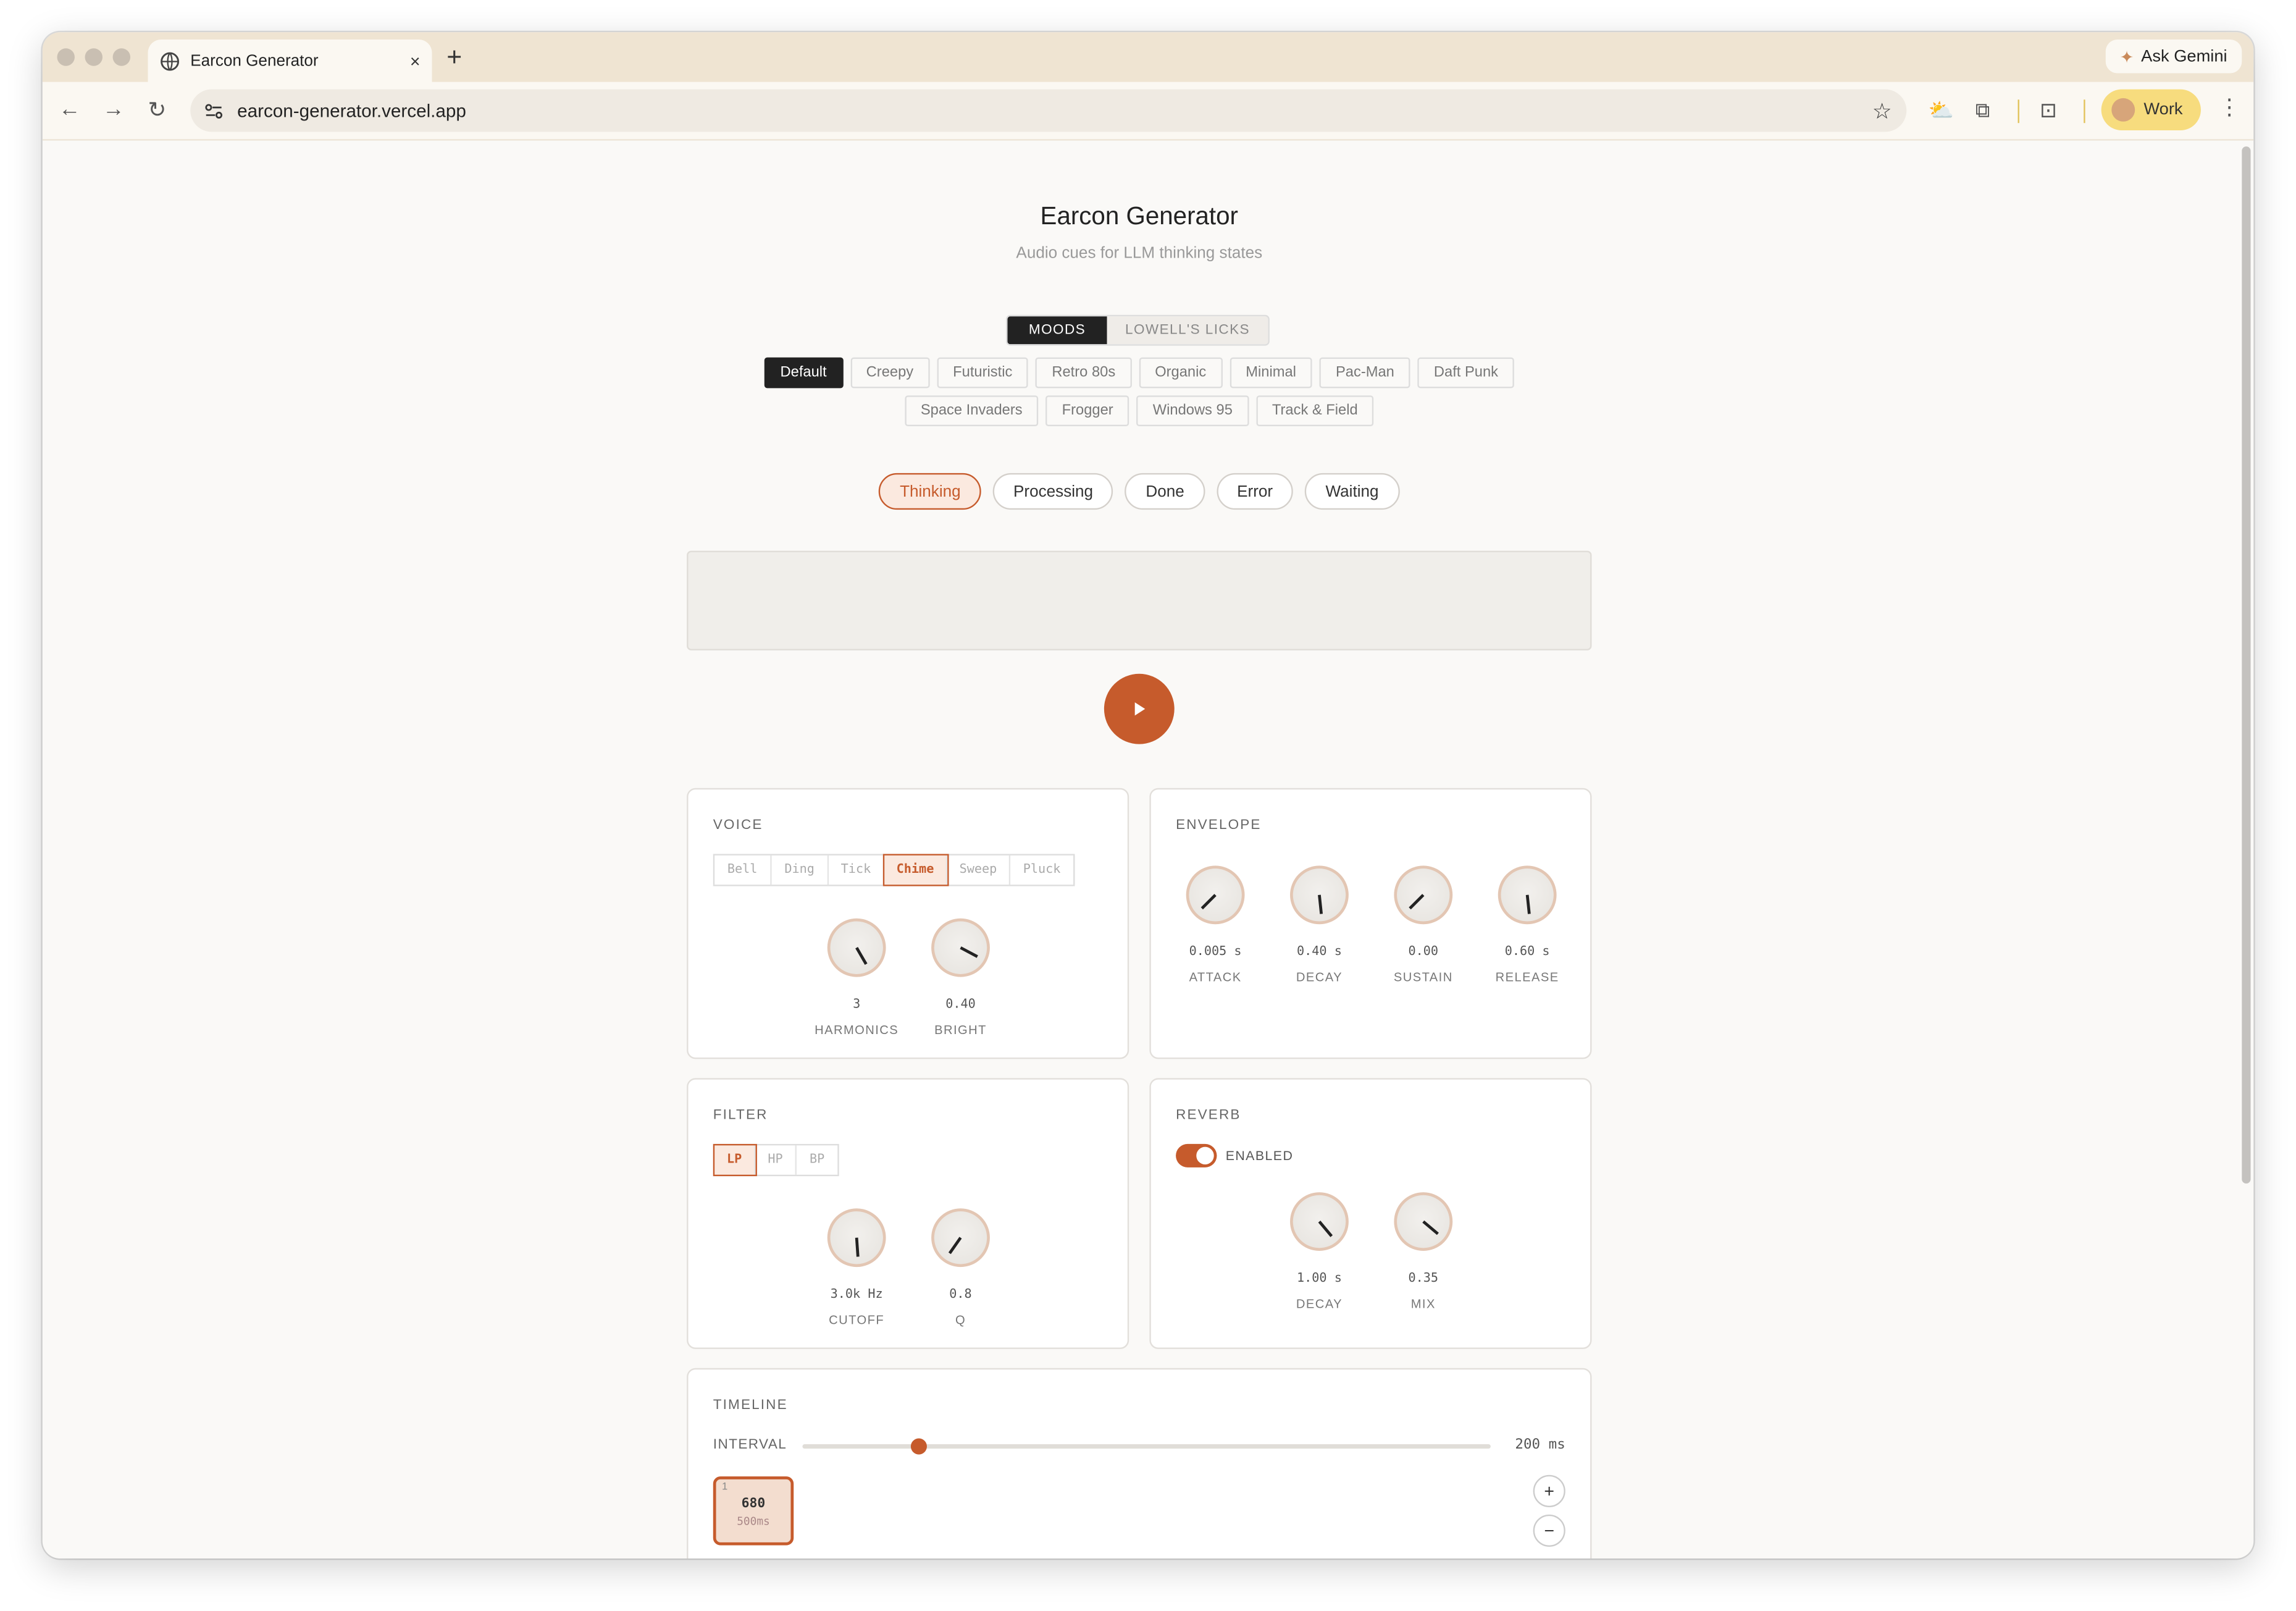 This screenshot has height=1611, width=2296. I want to click on globe-icon, so click(170, 61).